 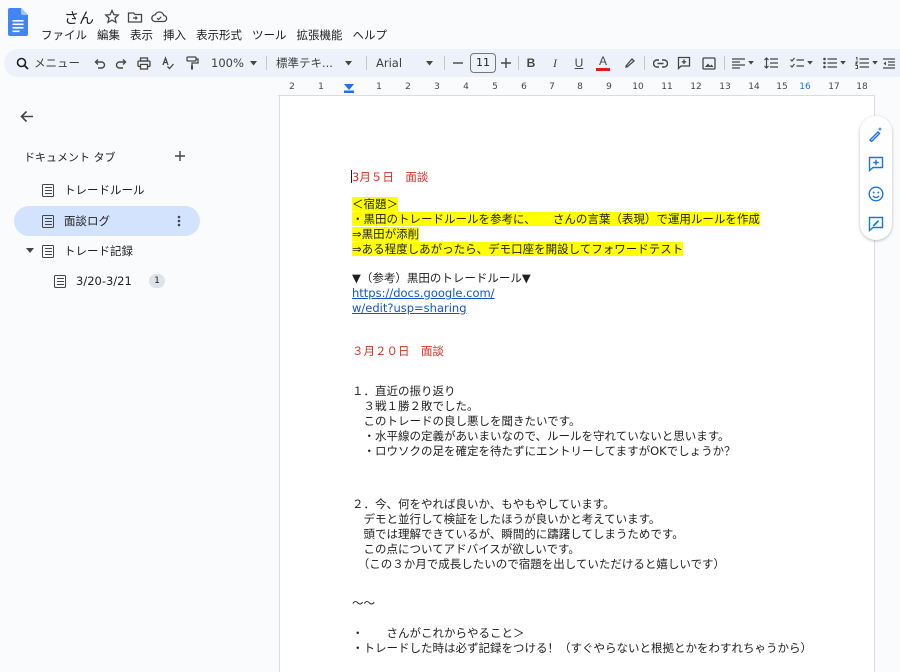 I want to click on suggest-edit-icon, so click(x=876, y=224).